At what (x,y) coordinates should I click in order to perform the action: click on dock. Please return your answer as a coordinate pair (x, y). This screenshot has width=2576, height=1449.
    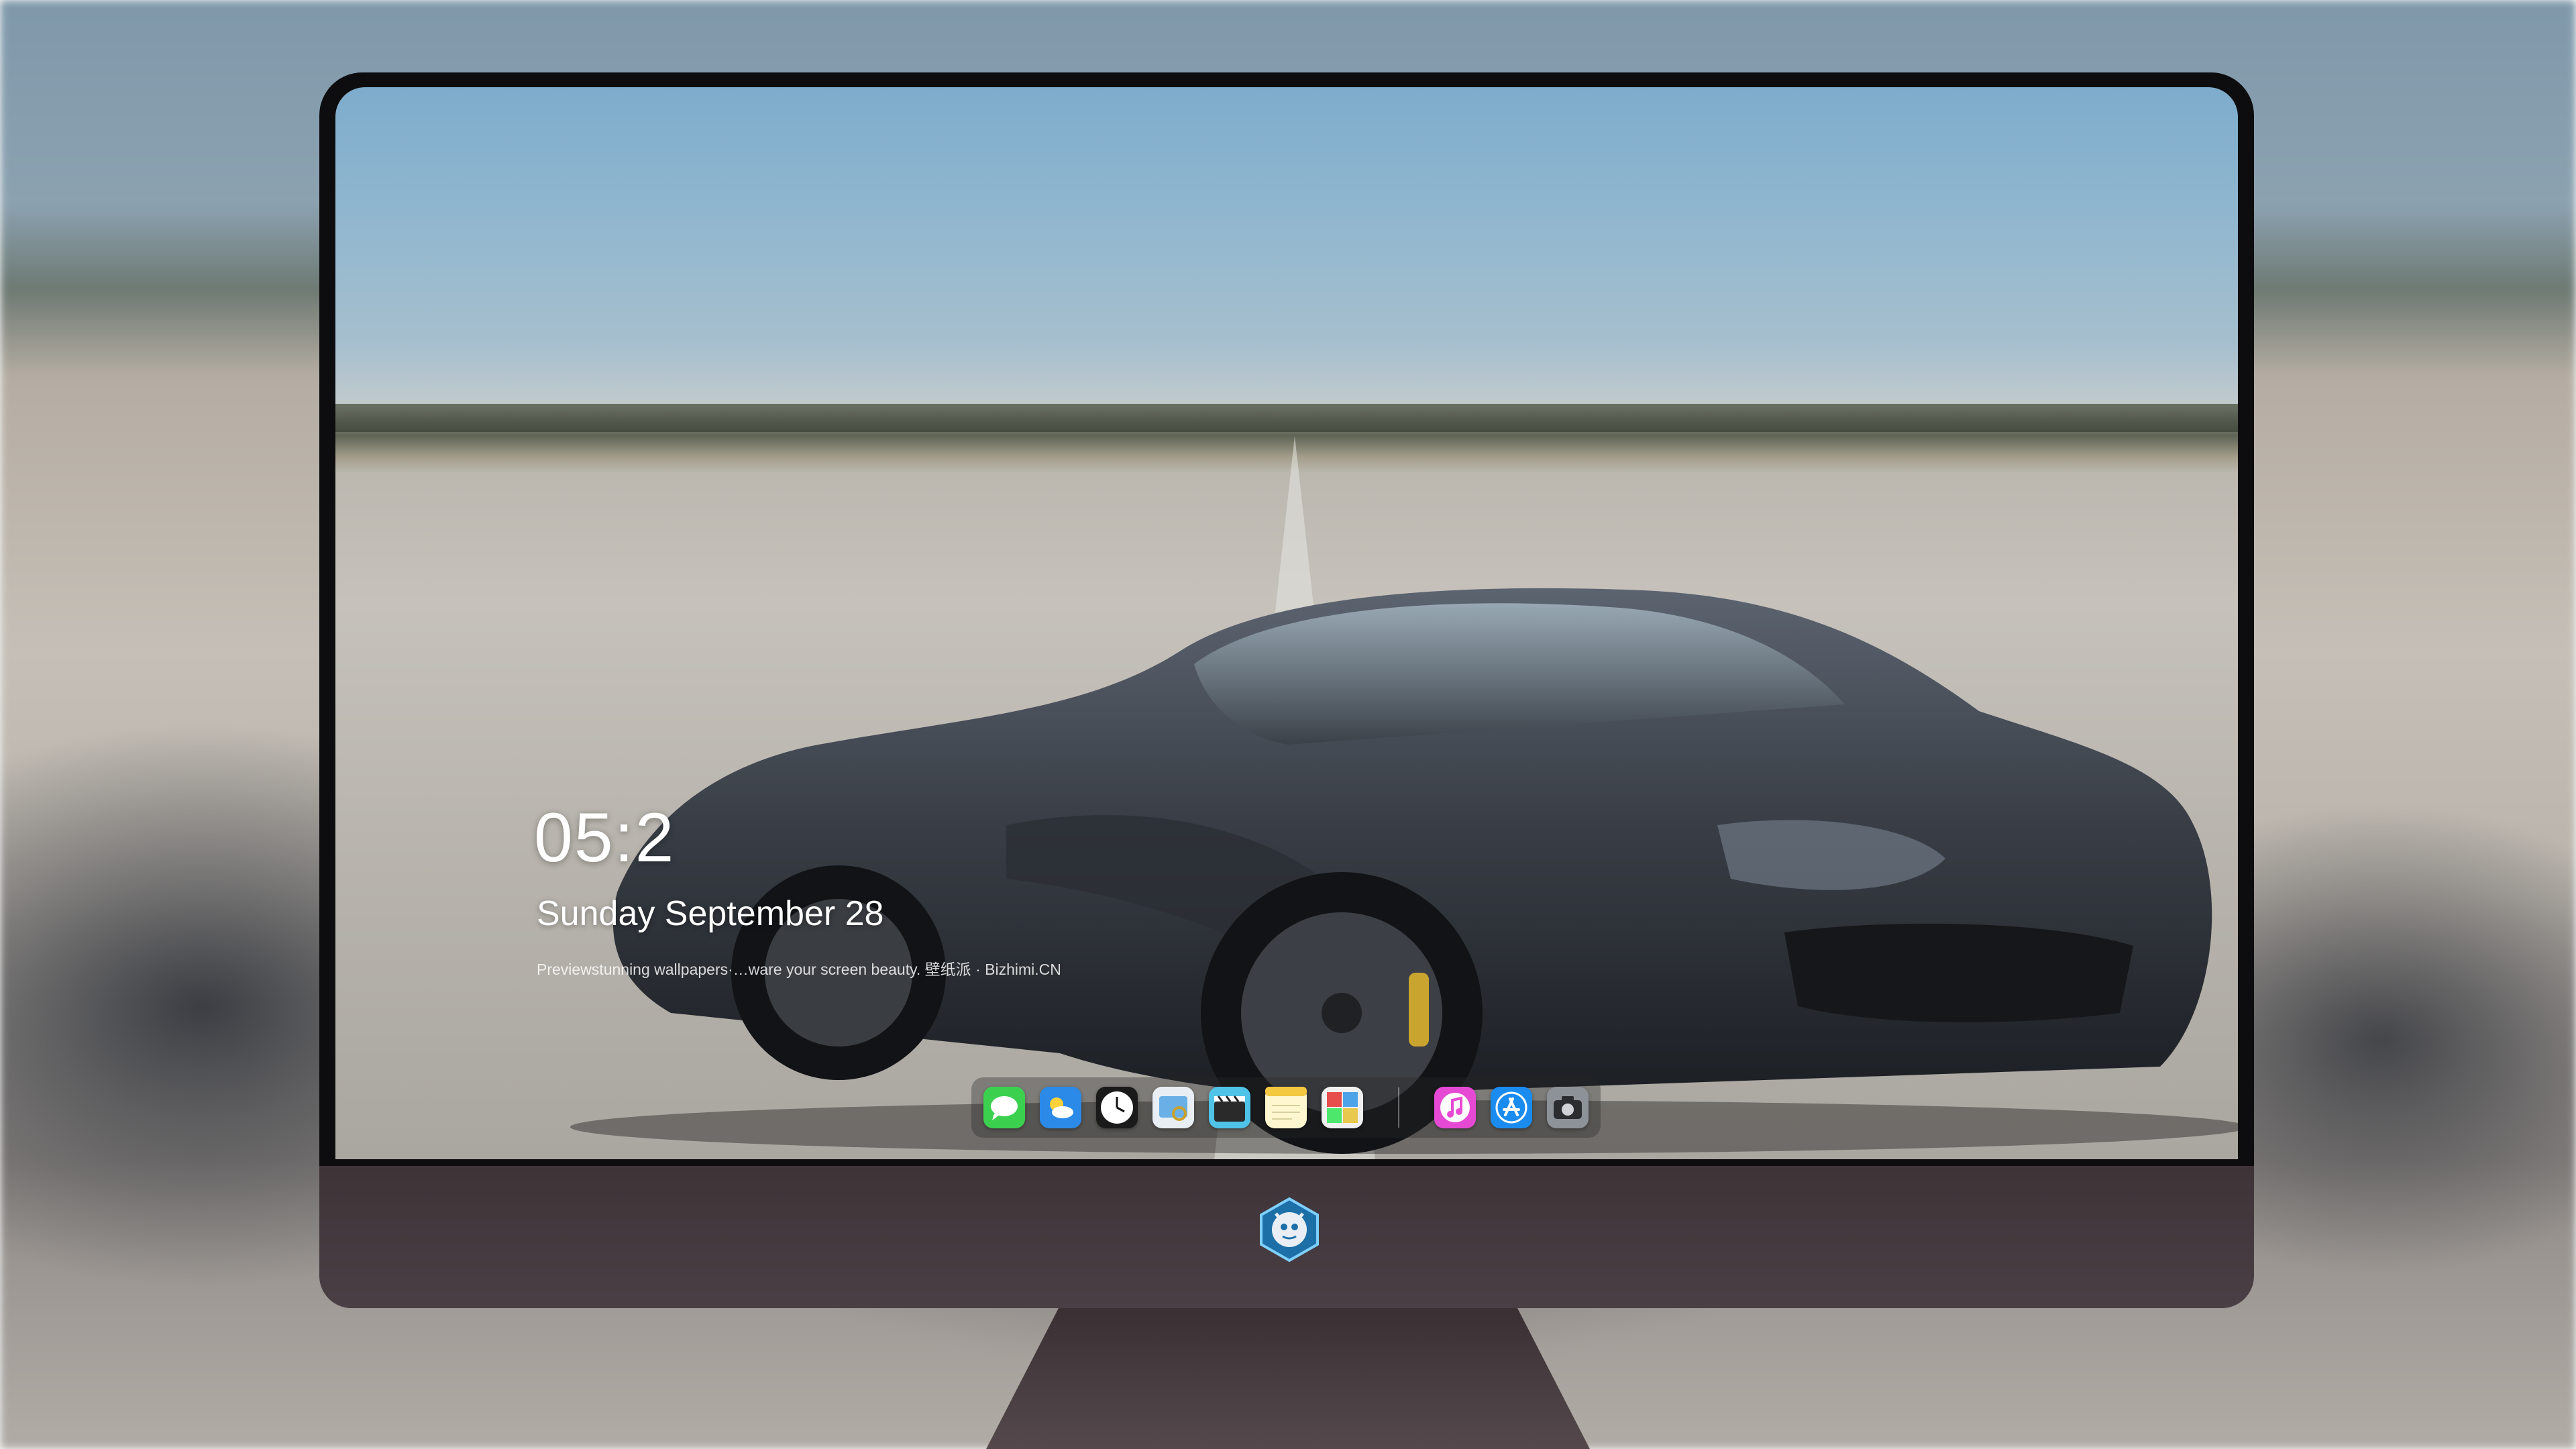
    Looking at the image, I should click on (1286, 1107).